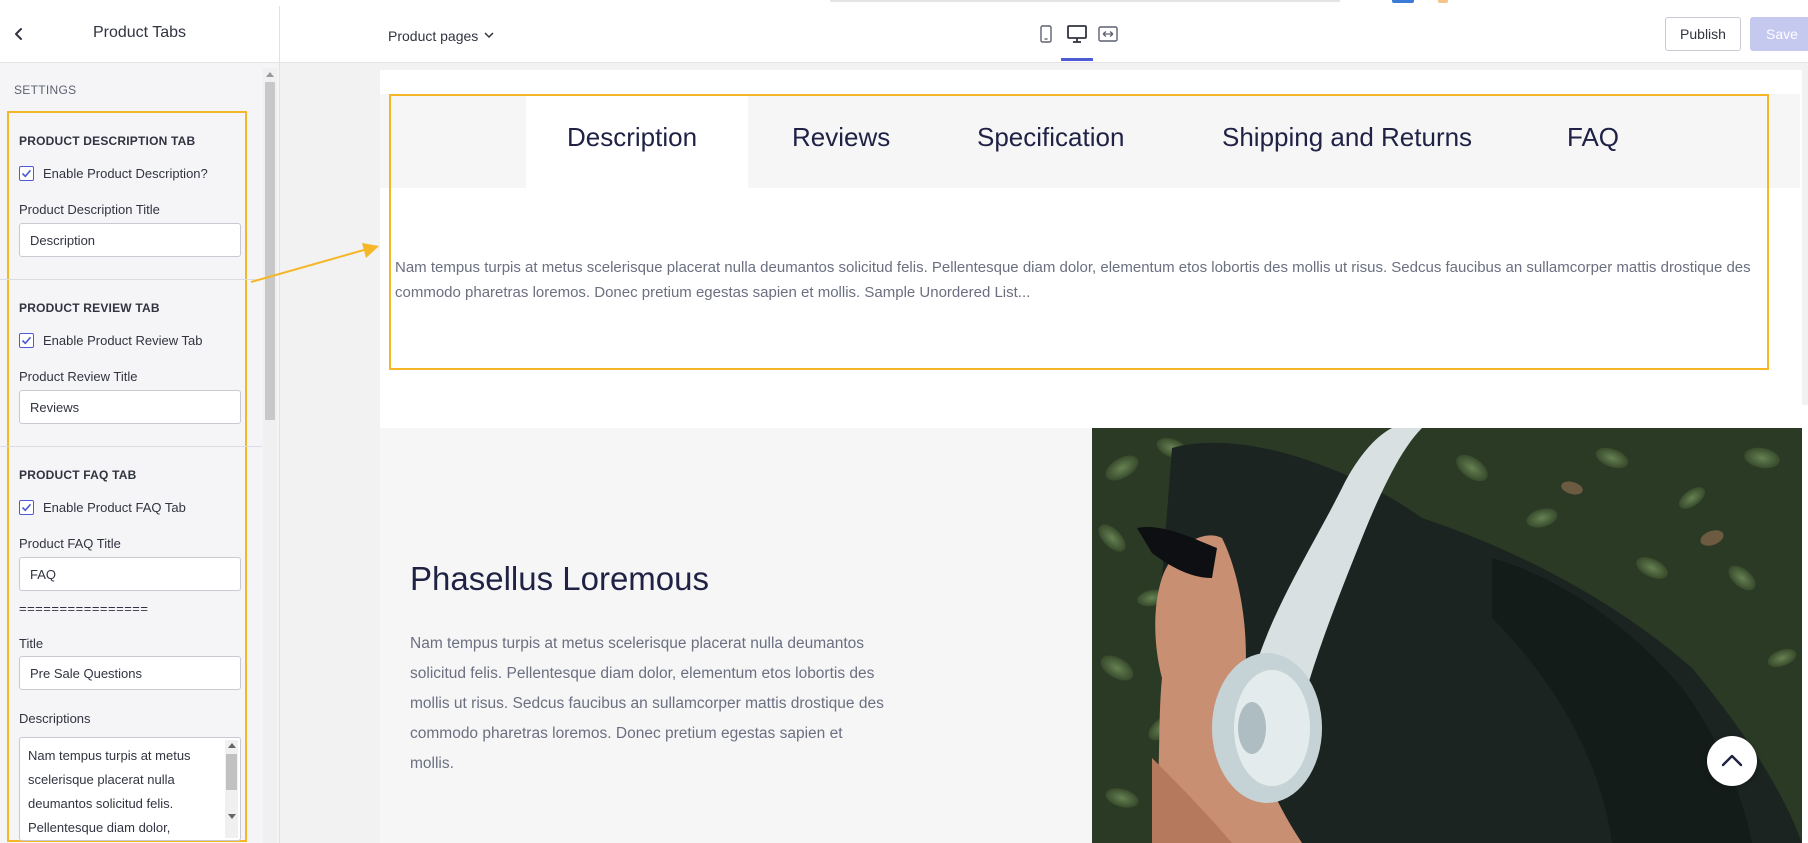 The height and width of the screenshot is (843, 1808). What do you see at coordinates (559, 578) in the screenshot?
I see `feature-title: Phasellus Loremous` at bounding box center [559, 578].